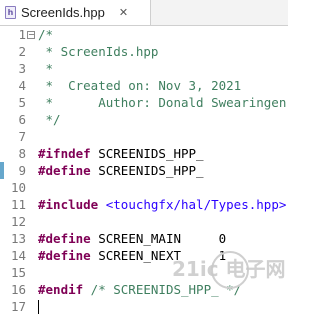 The width and height of the screenshot is (320, 315). I want to click on line-number: 16, so click(18, 289).